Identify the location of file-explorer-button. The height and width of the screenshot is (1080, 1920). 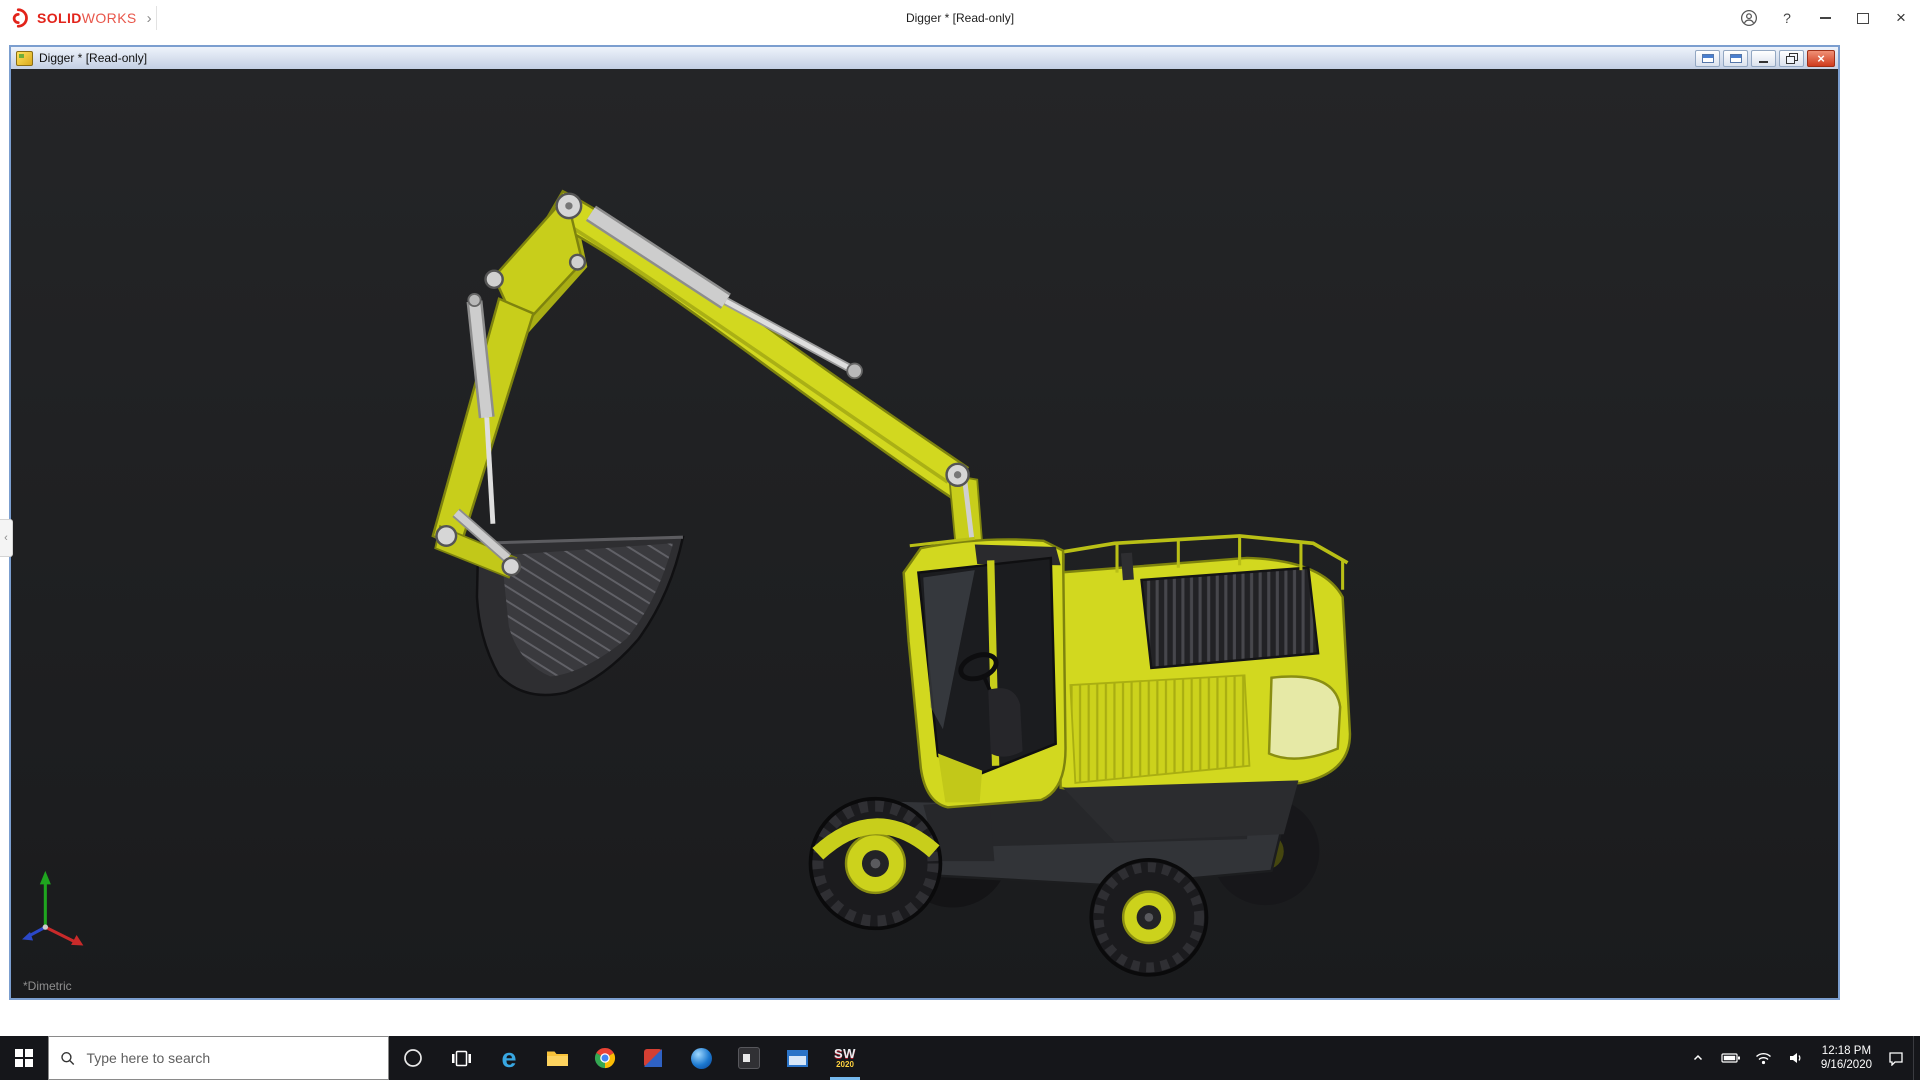
(557, 1058).